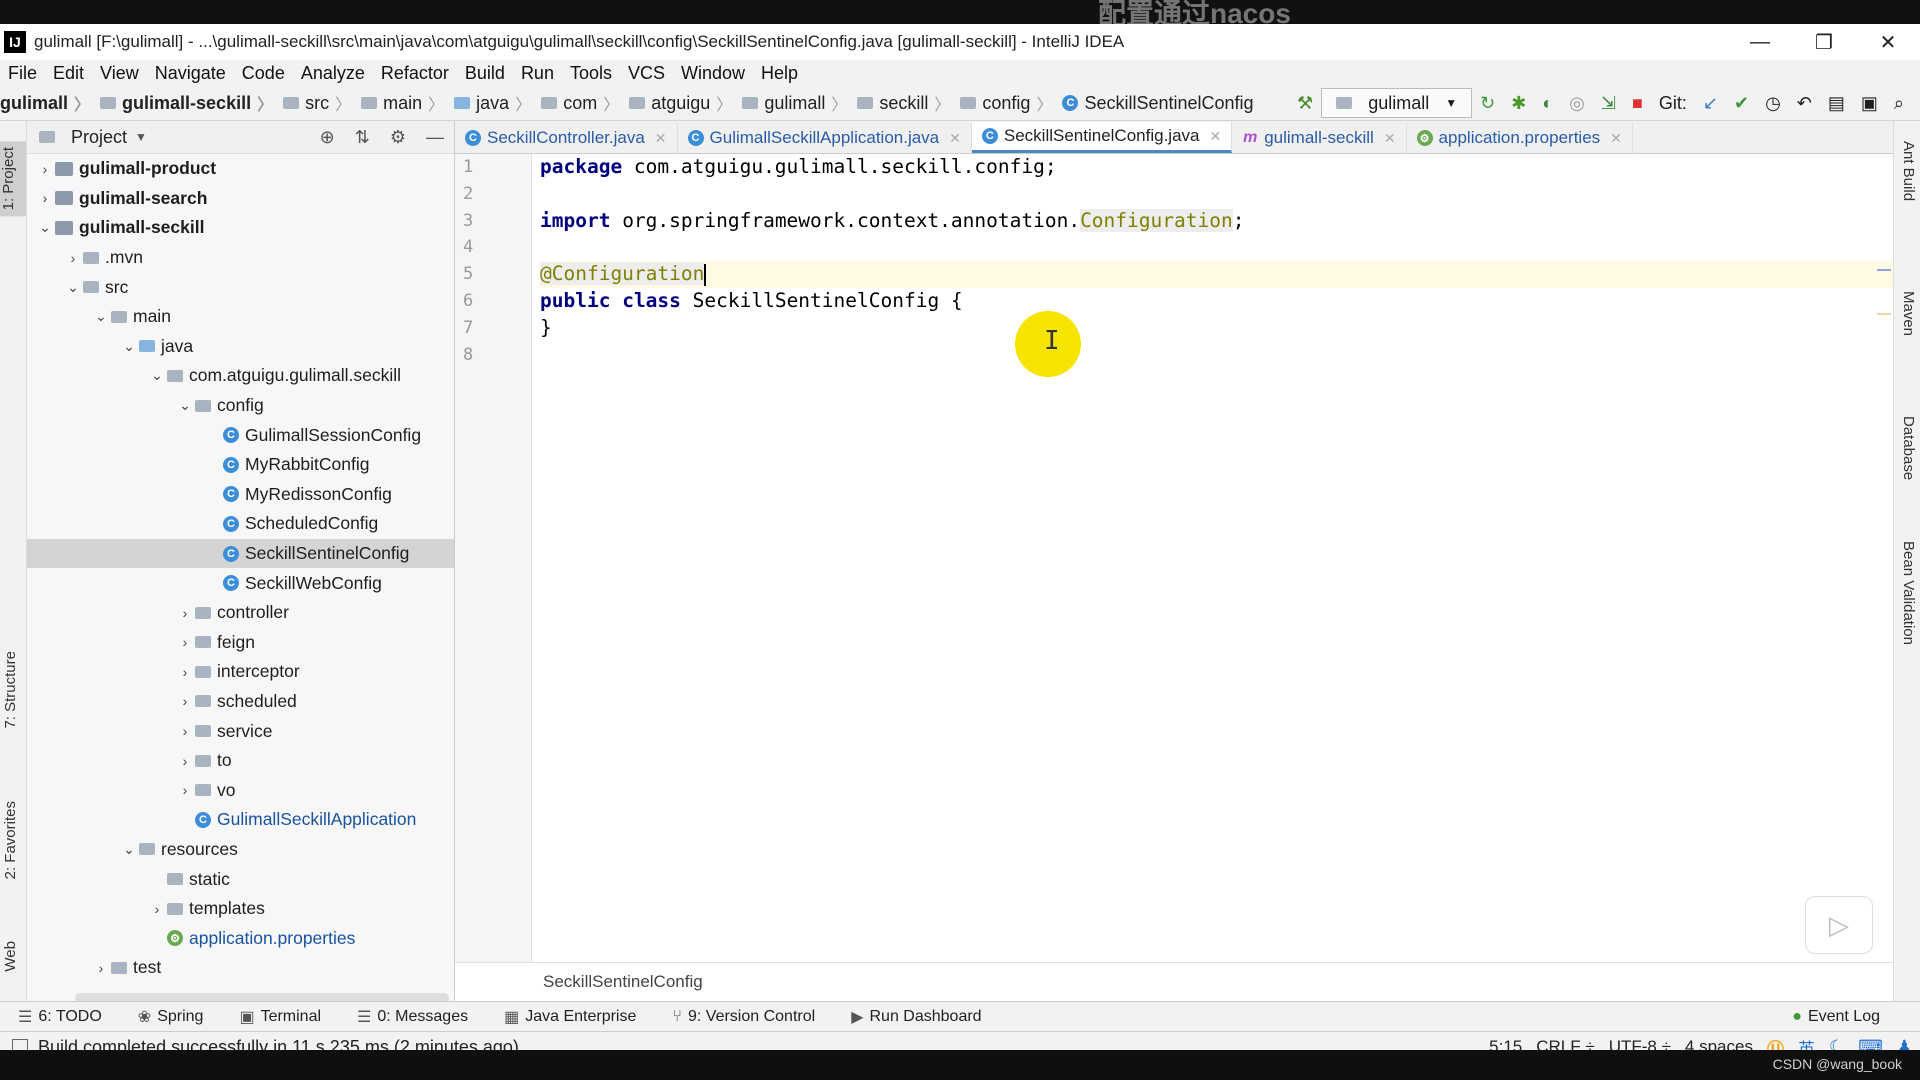 The image size is (1920, 1080). Describe the element at coordinates (412, 1017) in the screenshot. I see `tool-window-button: ☰ 0: Messages` at that location.